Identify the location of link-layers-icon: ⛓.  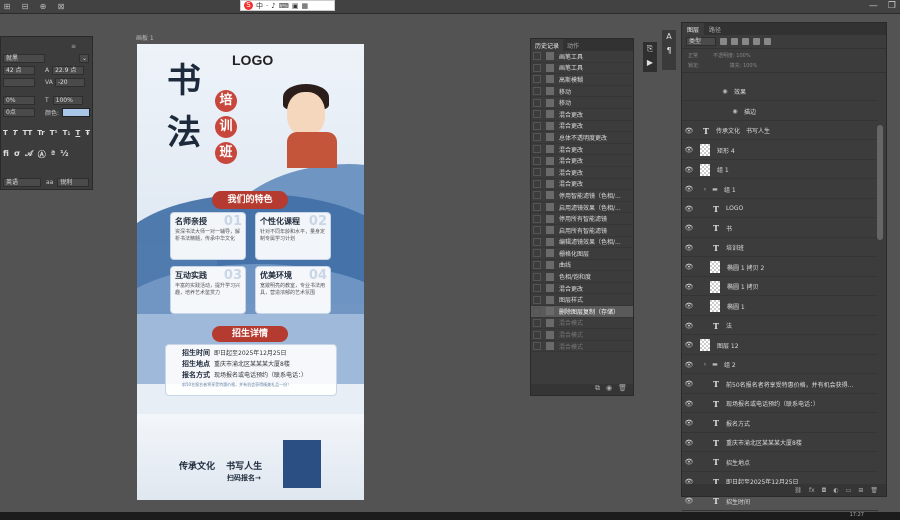
(798, 490).